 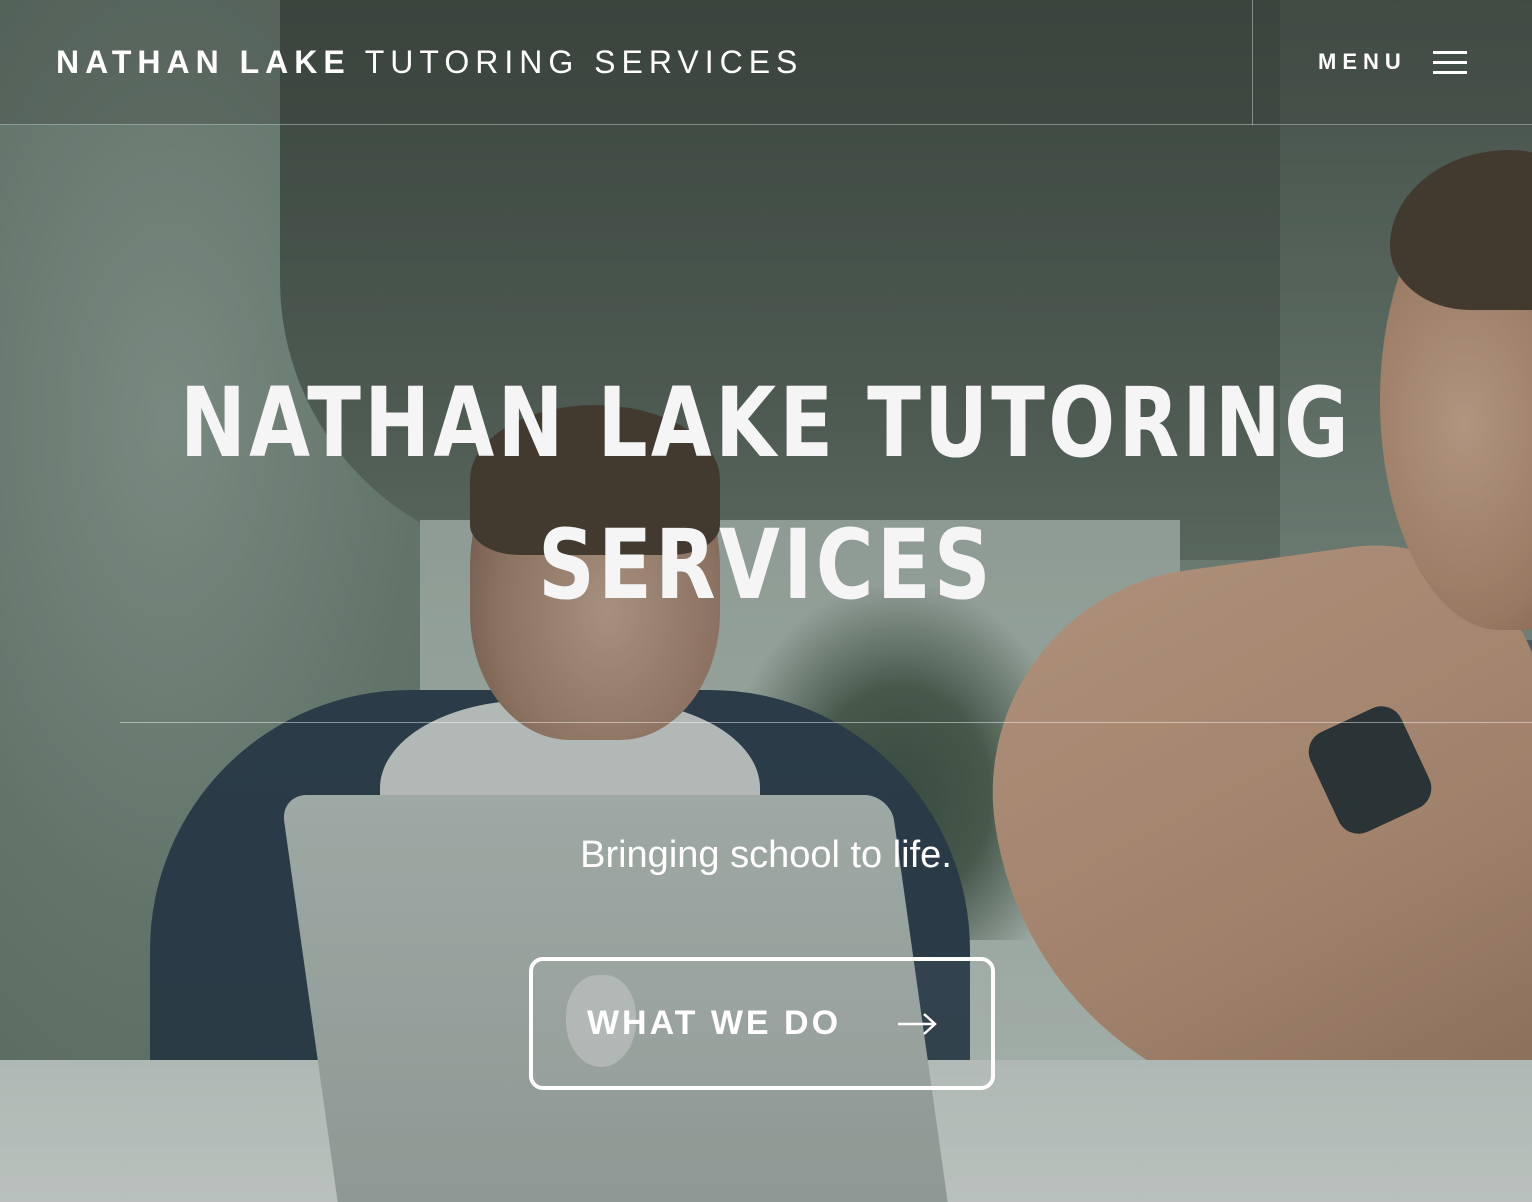 I want to click on menu-button: MENU, so click(x=1392, y=62).